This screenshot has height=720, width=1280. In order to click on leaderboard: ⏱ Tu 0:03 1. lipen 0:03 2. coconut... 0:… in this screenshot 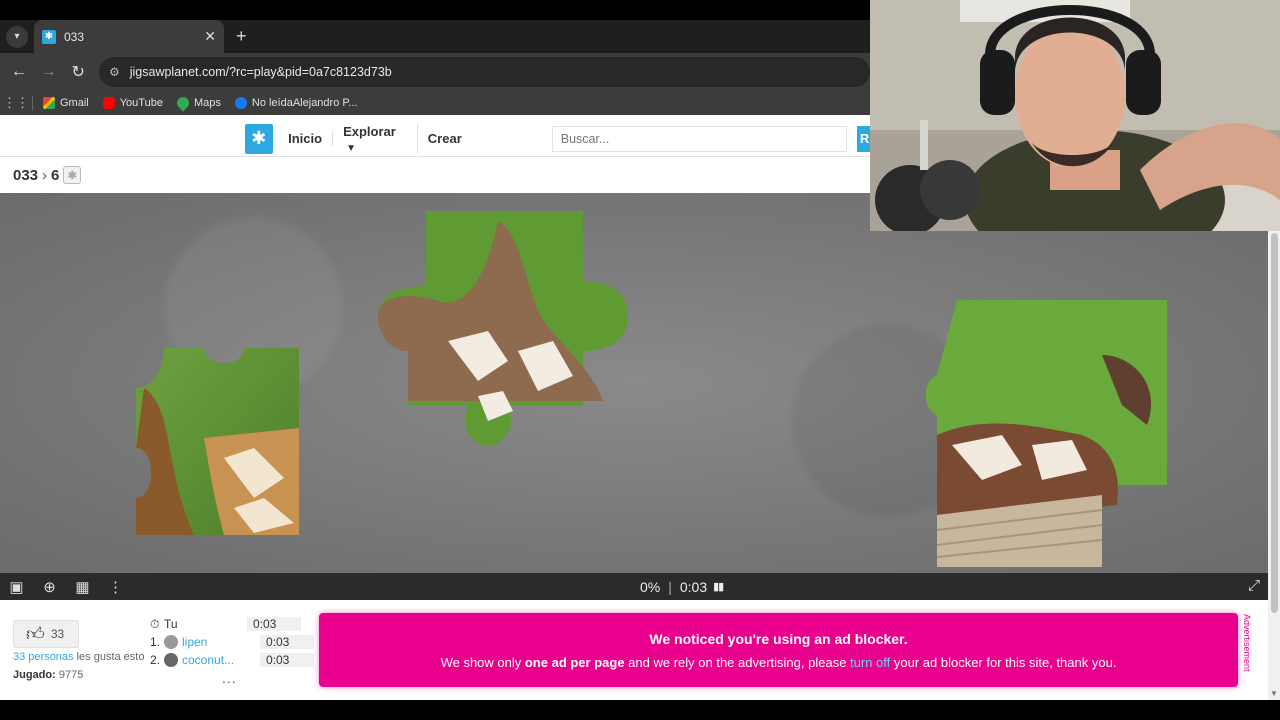, I will do `click(232, 642)`.